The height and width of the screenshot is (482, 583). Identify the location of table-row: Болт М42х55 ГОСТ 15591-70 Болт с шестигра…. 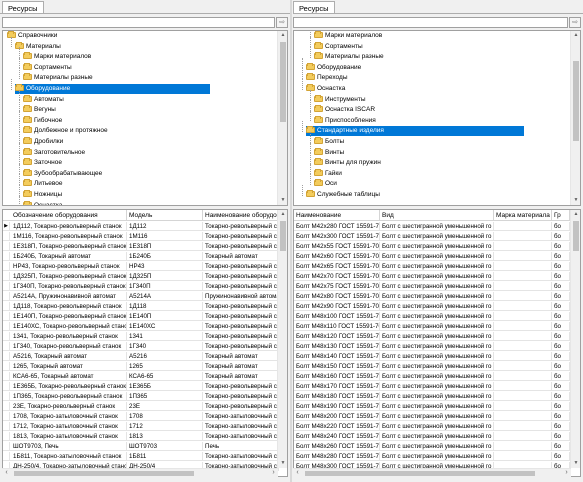
(432, 246).